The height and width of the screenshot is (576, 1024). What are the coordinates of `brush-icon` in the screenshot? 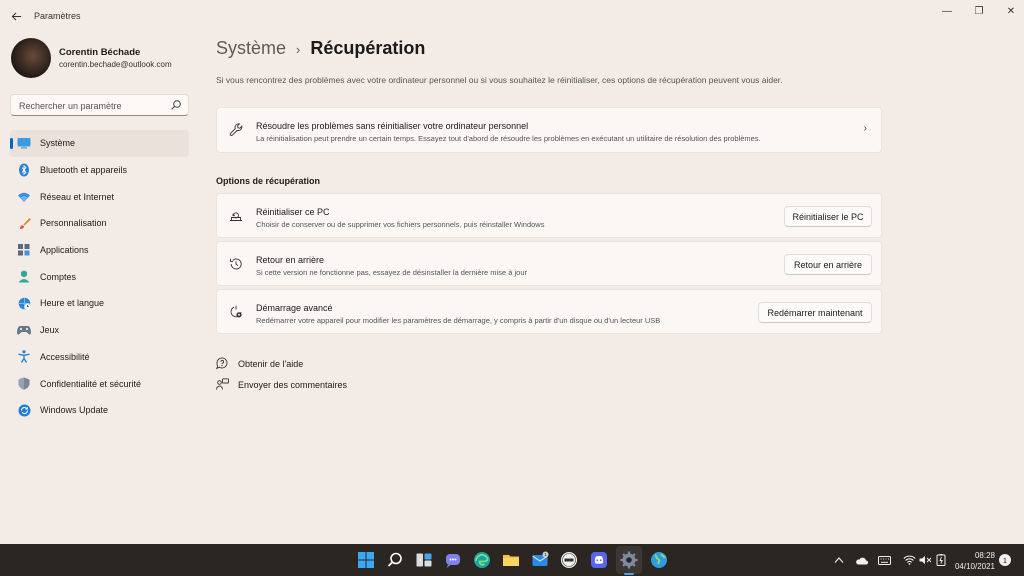 It's located at (24, 223).